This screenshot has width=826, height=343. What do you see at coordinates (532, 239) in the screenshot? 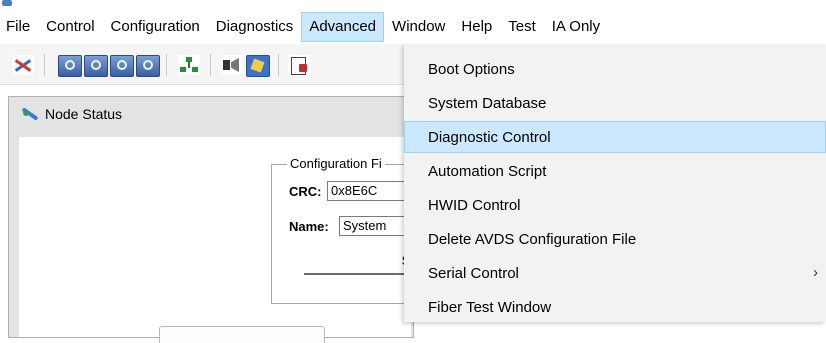
I see `menu-item-label: Delete AVDS Configuration File` at bounding box center [532, 239].